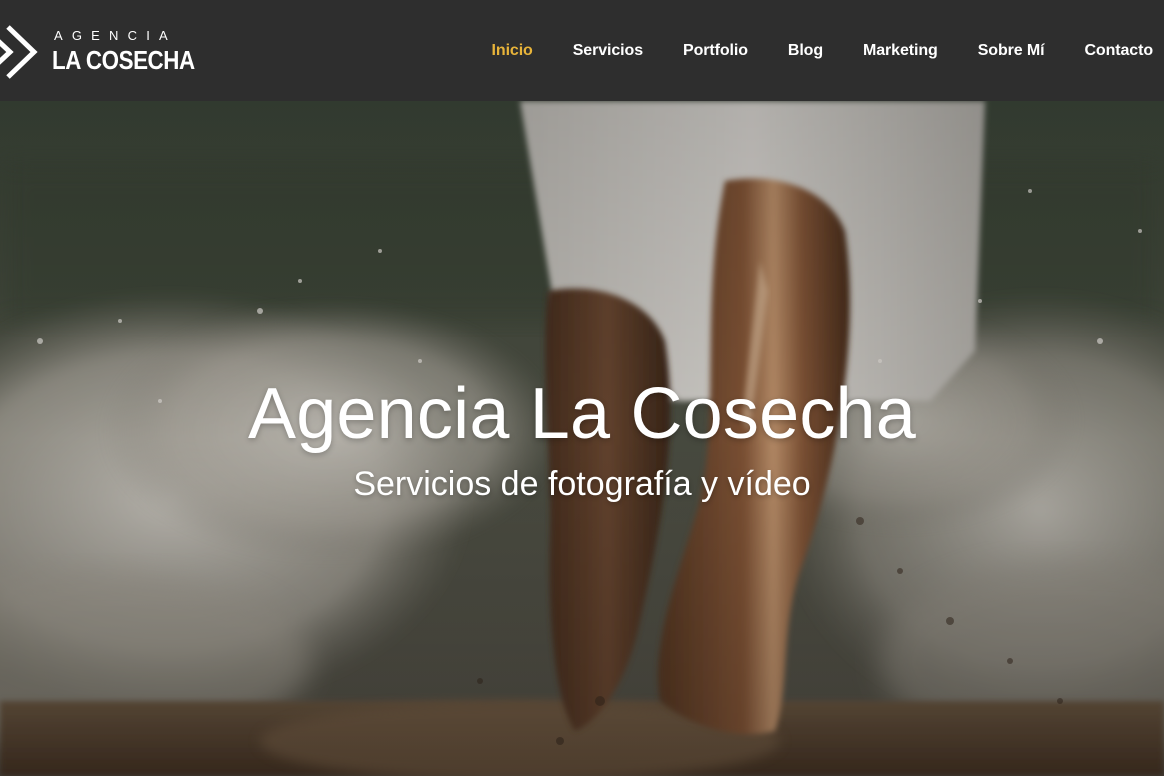  What do you see at coordinates (582, 414) in the screenshot?
I see `hero-title: Agencia La Cosecha` at bounding box center [582, 414].